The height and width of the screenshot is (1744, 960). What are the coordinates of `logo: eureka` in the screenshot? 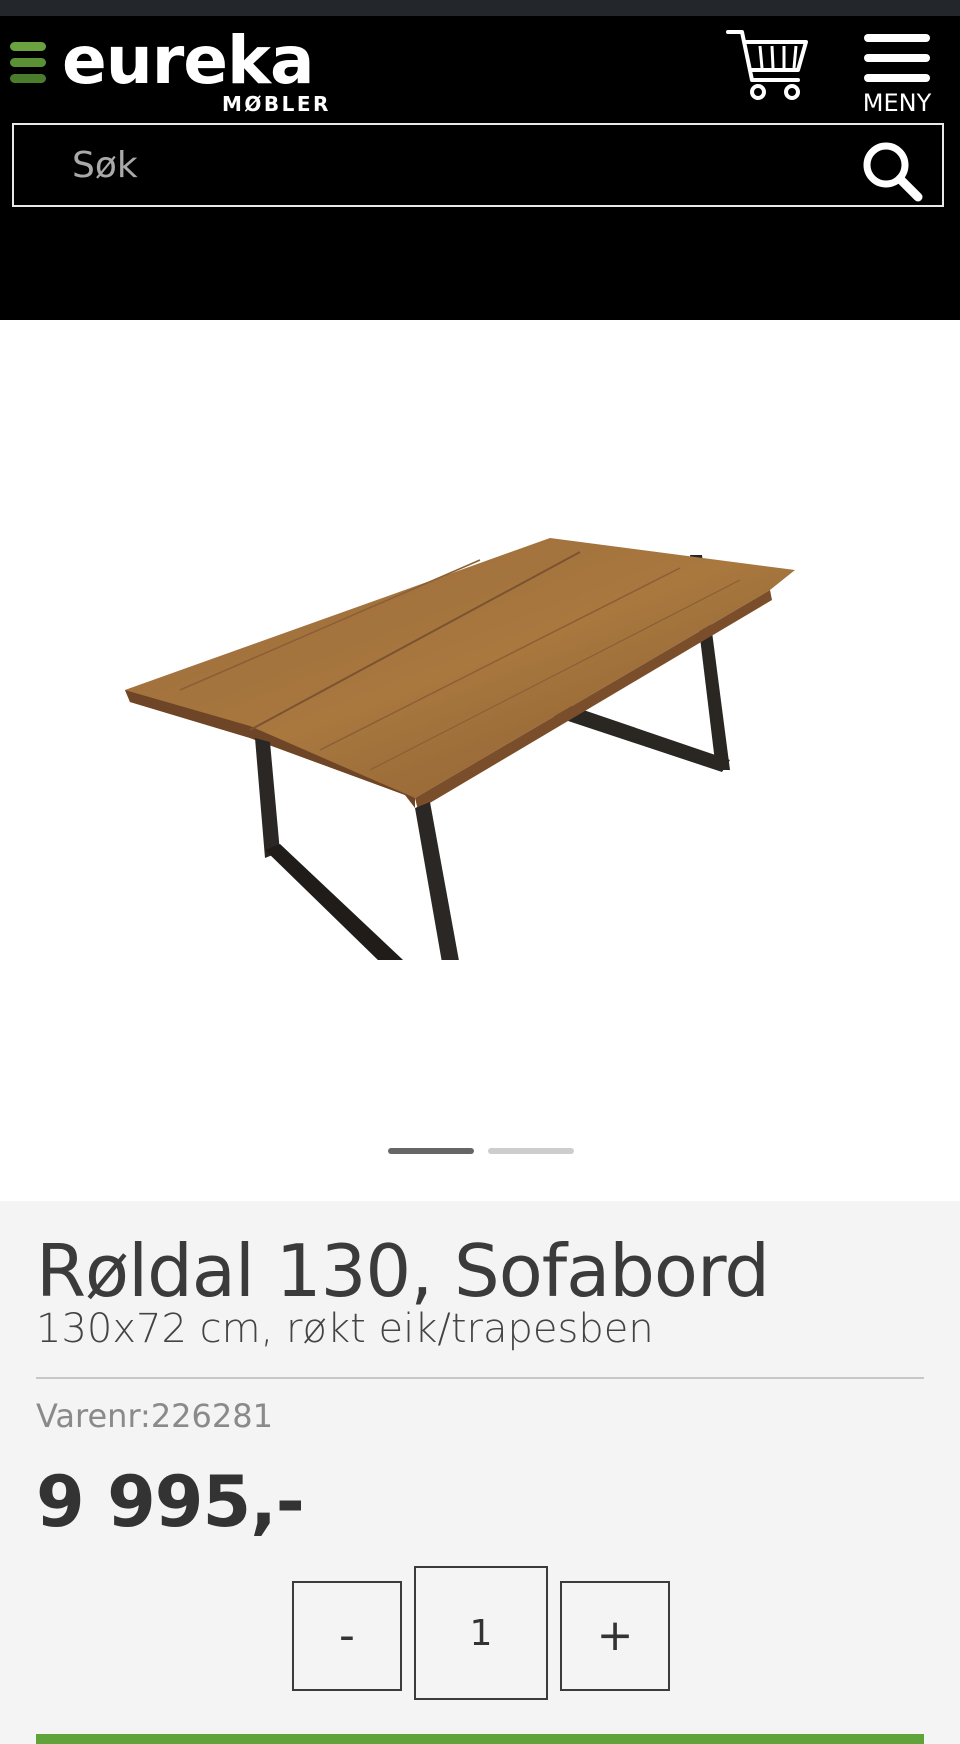 It's located at (188, 61).